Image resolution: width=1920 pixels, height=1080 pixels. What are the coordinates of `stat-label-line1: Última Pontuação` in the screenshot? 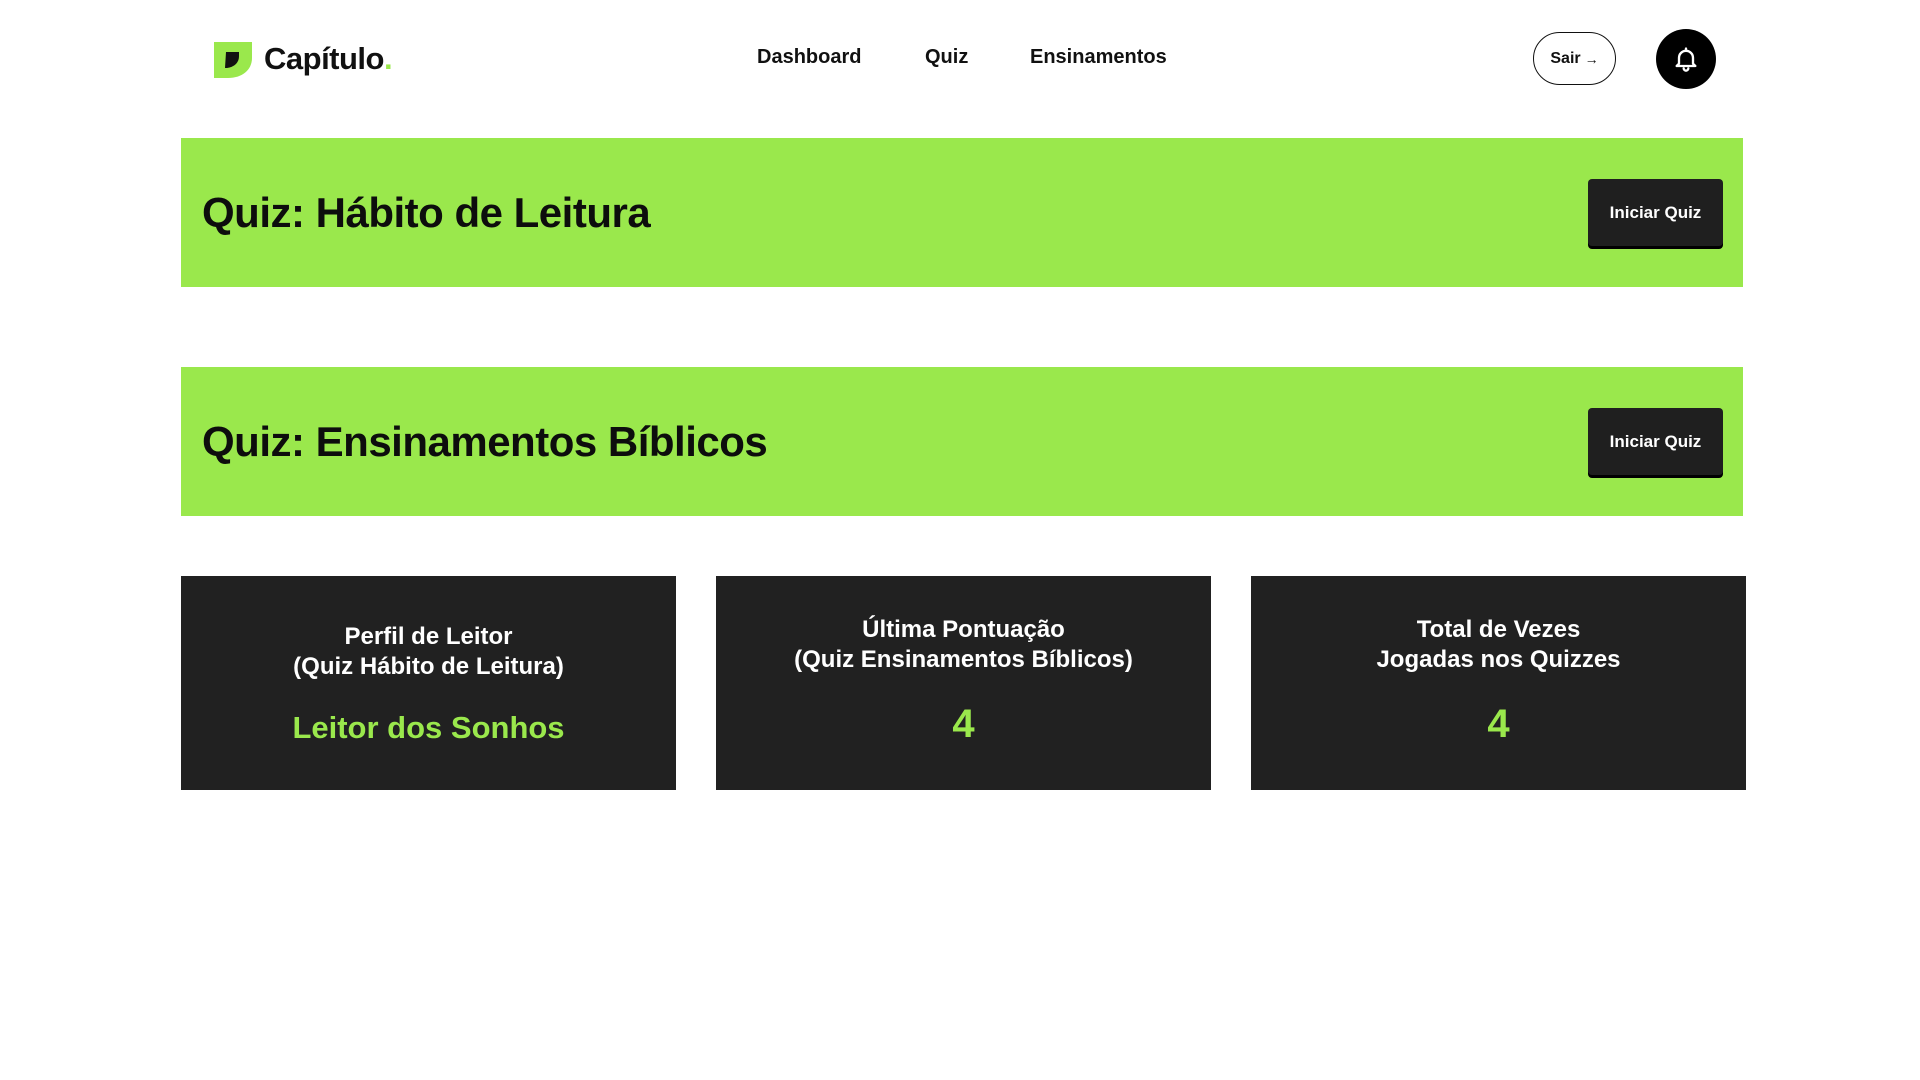 It's located at (963, 629).